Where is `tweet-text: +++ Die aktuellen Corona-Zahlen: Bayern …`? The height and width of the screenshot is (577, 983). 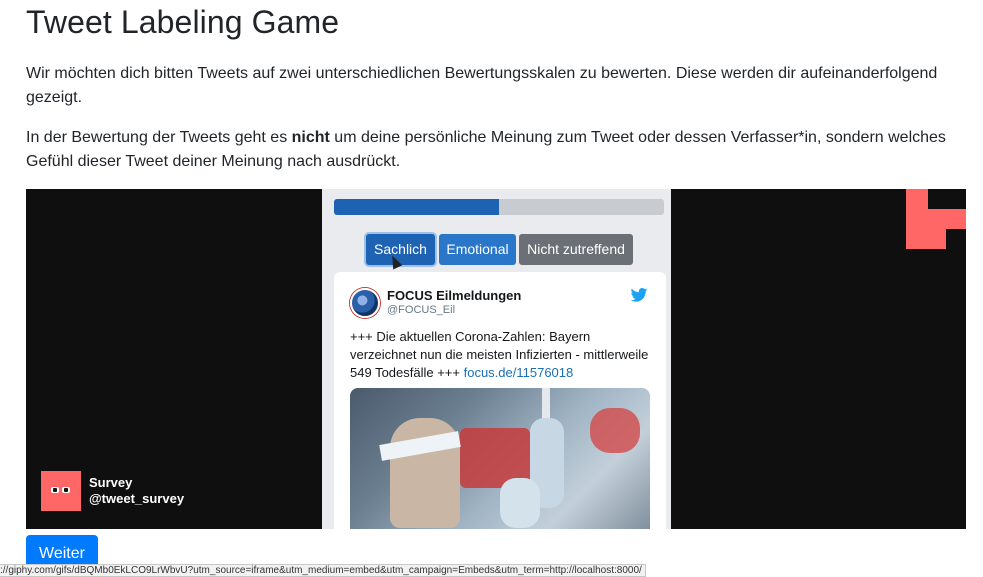
tweet-text: +++ Die aktuellen Corona-Zahlen: Bayern … is located at coordinates (505, 355).